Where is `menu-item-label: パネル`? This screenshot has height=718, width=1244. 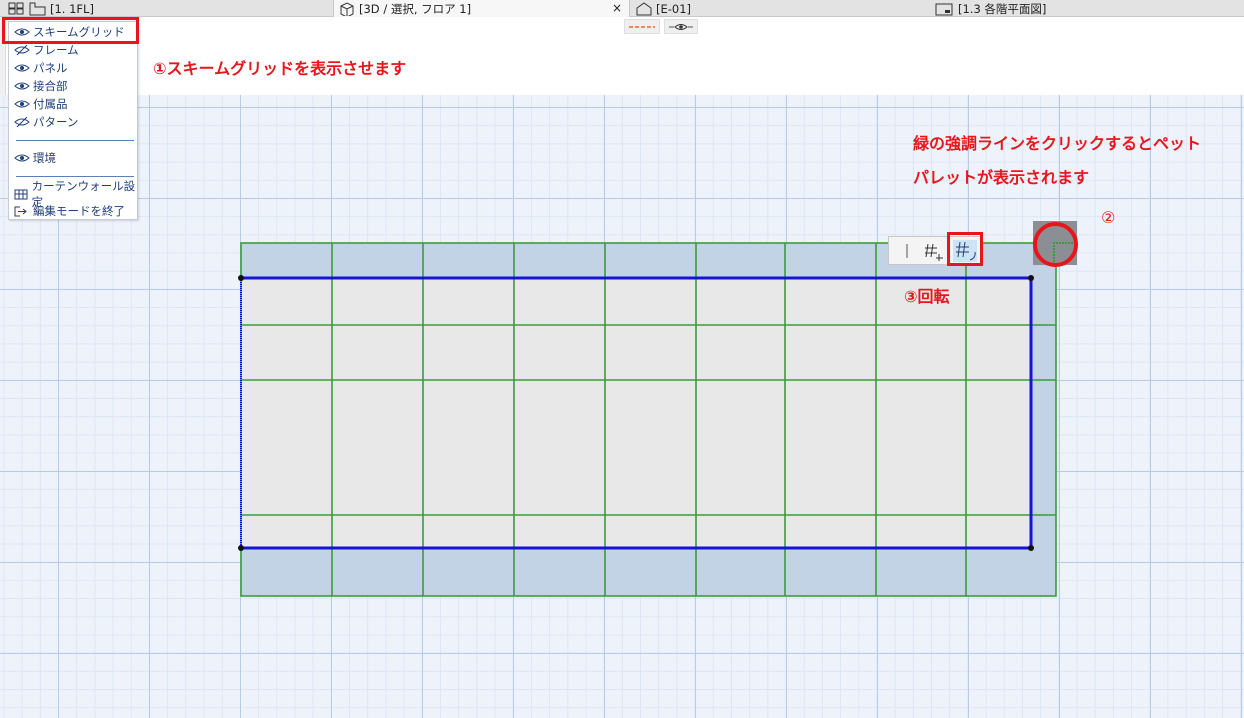
menu-item-label: パネル is located at coordinates (50, 68).